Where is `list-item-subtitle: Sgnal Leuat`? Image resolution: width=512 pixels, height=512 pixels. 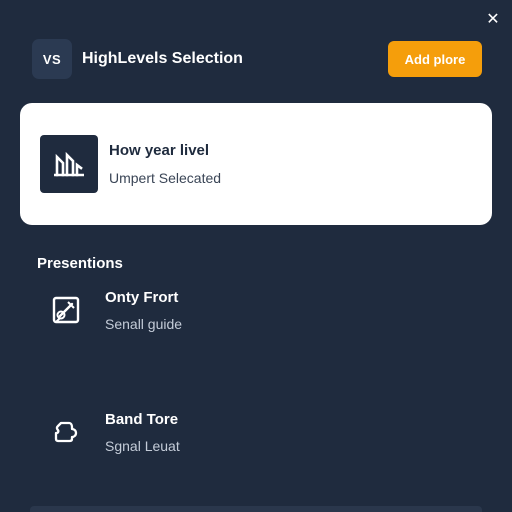
list-item-subtitle: Sgnal Leuat is located at coordinates (142, 446).